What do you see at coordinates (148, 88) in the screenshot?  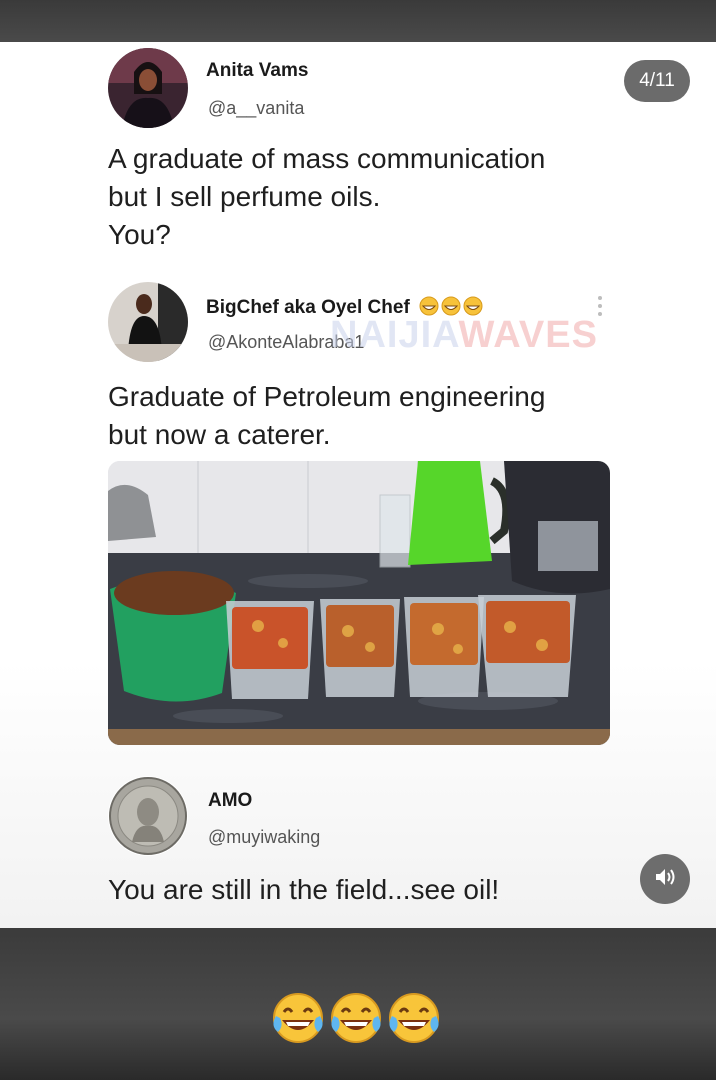 I see `avatar-anita` at bounding box center [148, 88].